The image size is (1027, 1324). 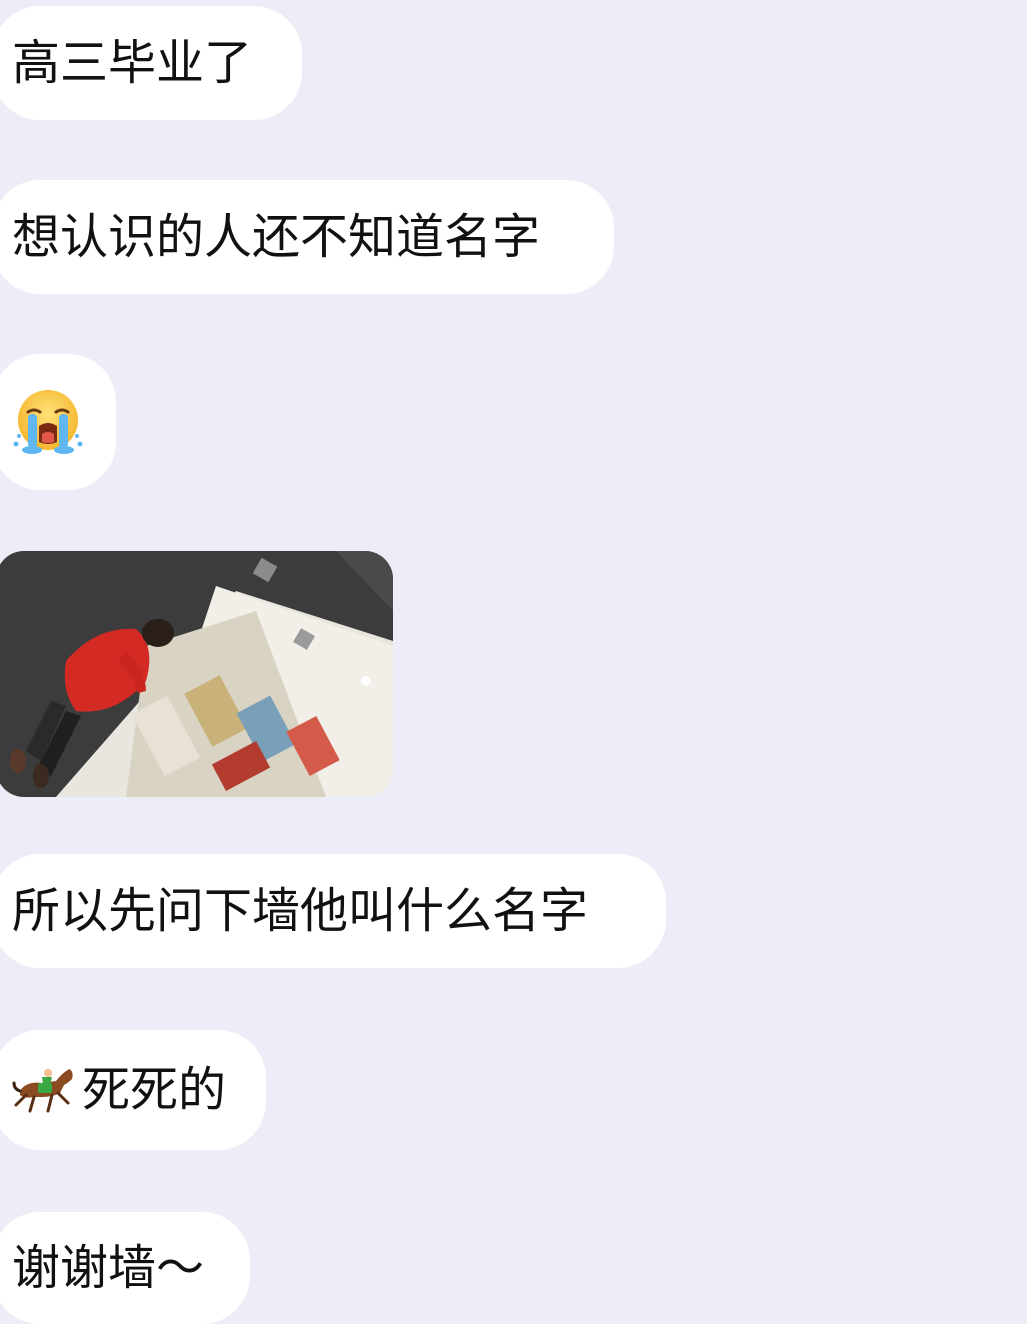 What do you see at coordinates (300, 911) in the screenshot?
I see `message-text: 所以先问下墙他叫什么名字` at bounding box center [300, 911].